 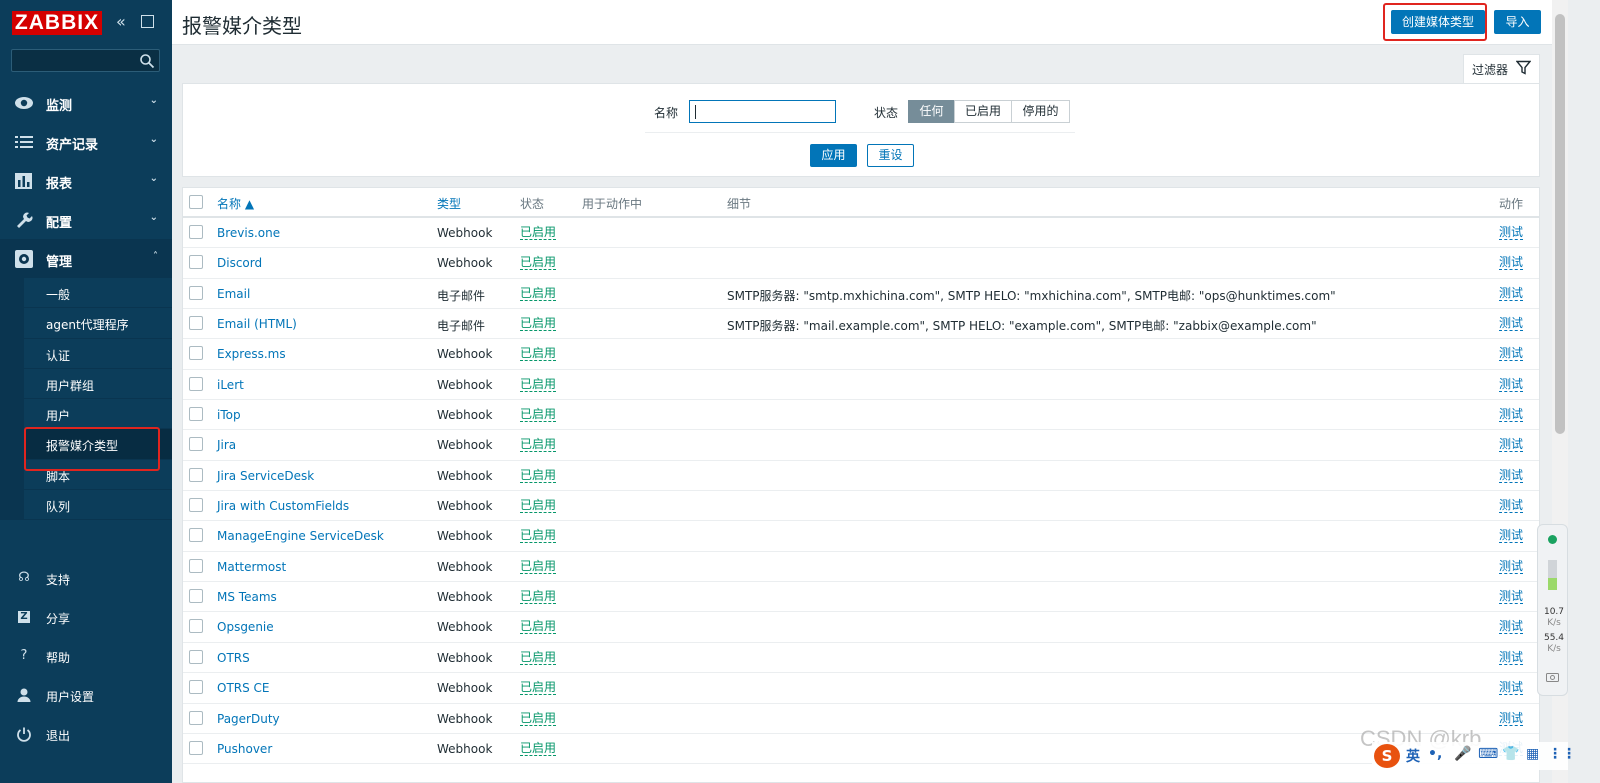 I want to click on media-type-name-link: OTRS CE, so click(x=243, y=688).